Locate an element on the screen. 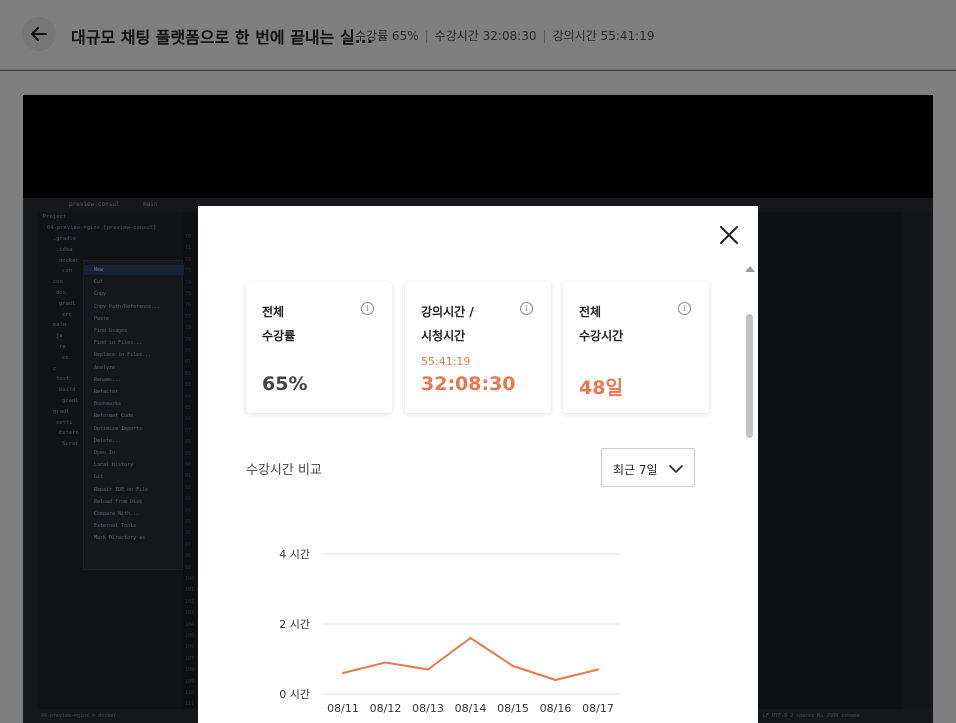 The width and height of the screenshot is (956, 723). card-label-2: 수강률 is located at coordinates (279, 336).